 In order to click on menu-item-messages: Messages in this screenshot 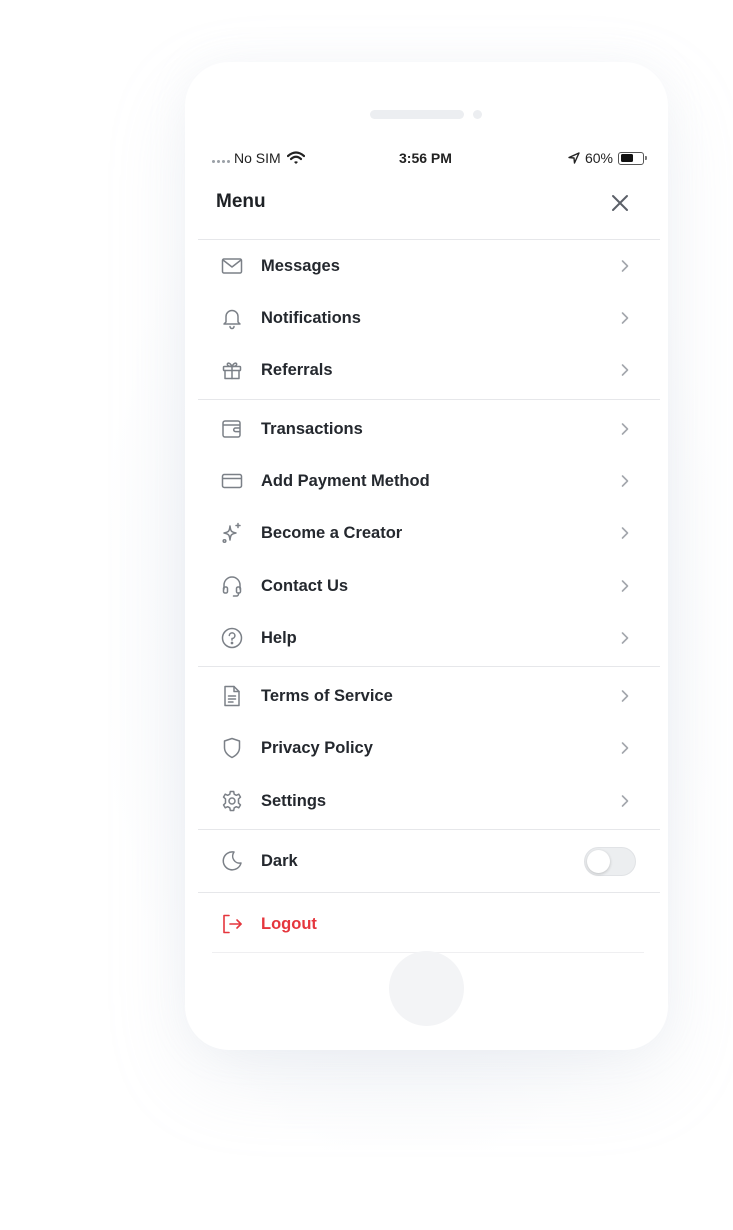, I will do `click(426, 266)`.